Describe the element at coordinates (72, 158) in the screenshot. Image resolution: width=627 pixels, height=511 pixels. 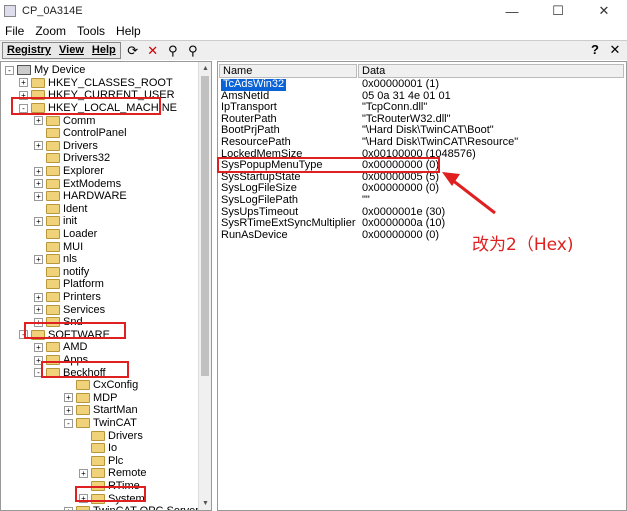
I see `tree-item: Drivers32` at that location.